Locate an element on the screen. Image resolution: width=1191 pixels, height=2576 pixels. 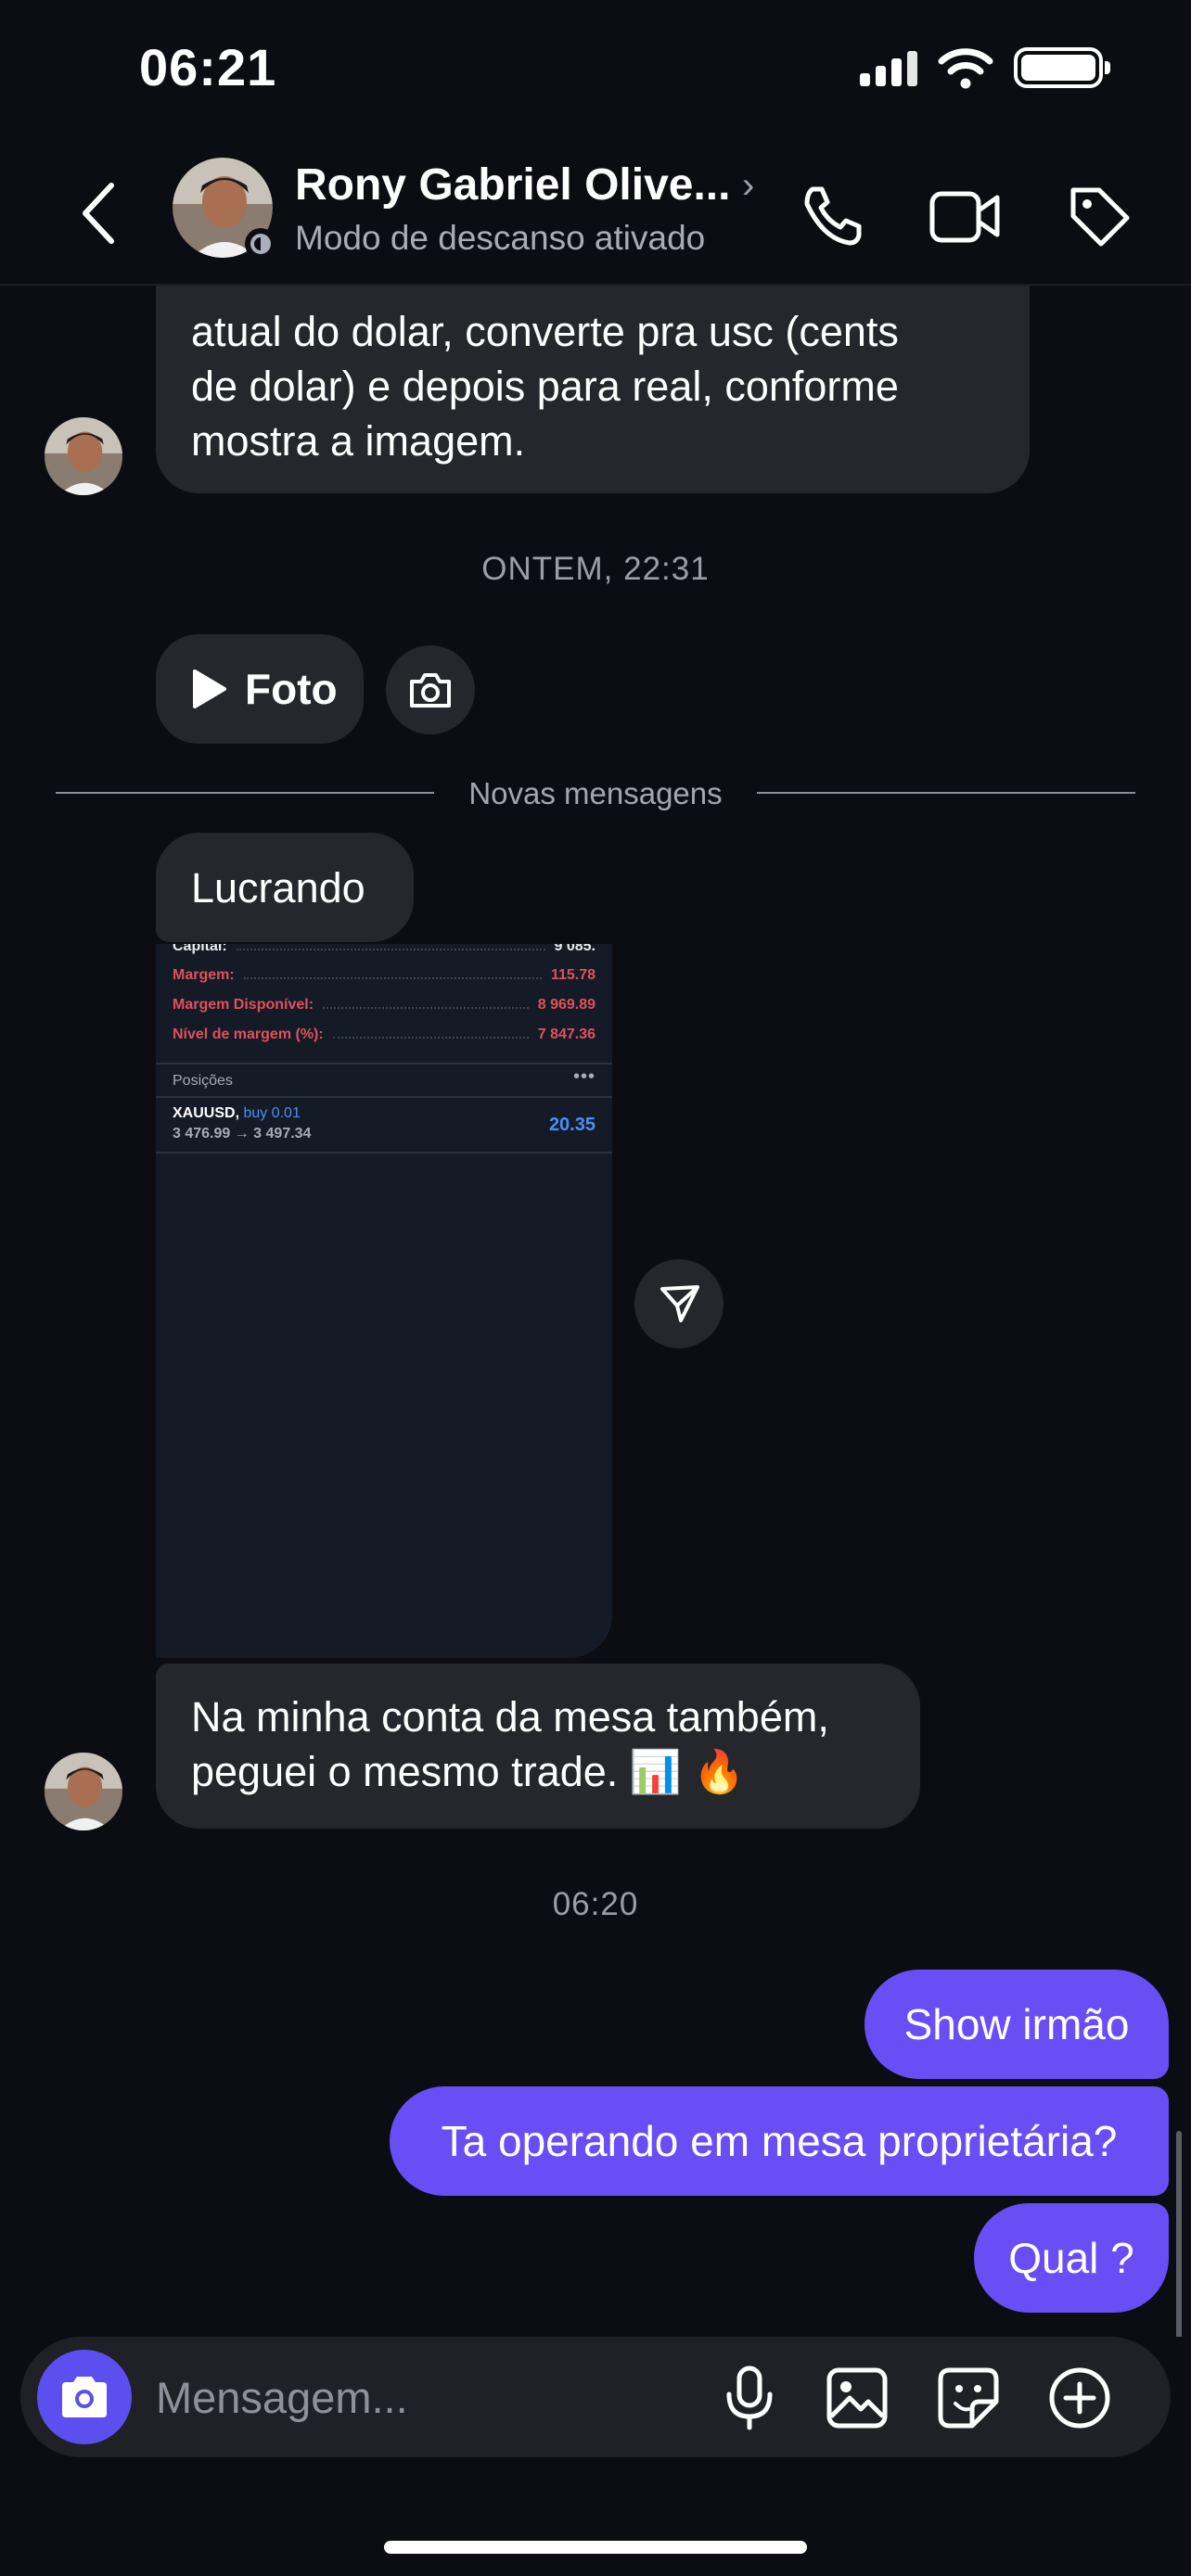
voice-call-button is located at coordinates (832, 216).